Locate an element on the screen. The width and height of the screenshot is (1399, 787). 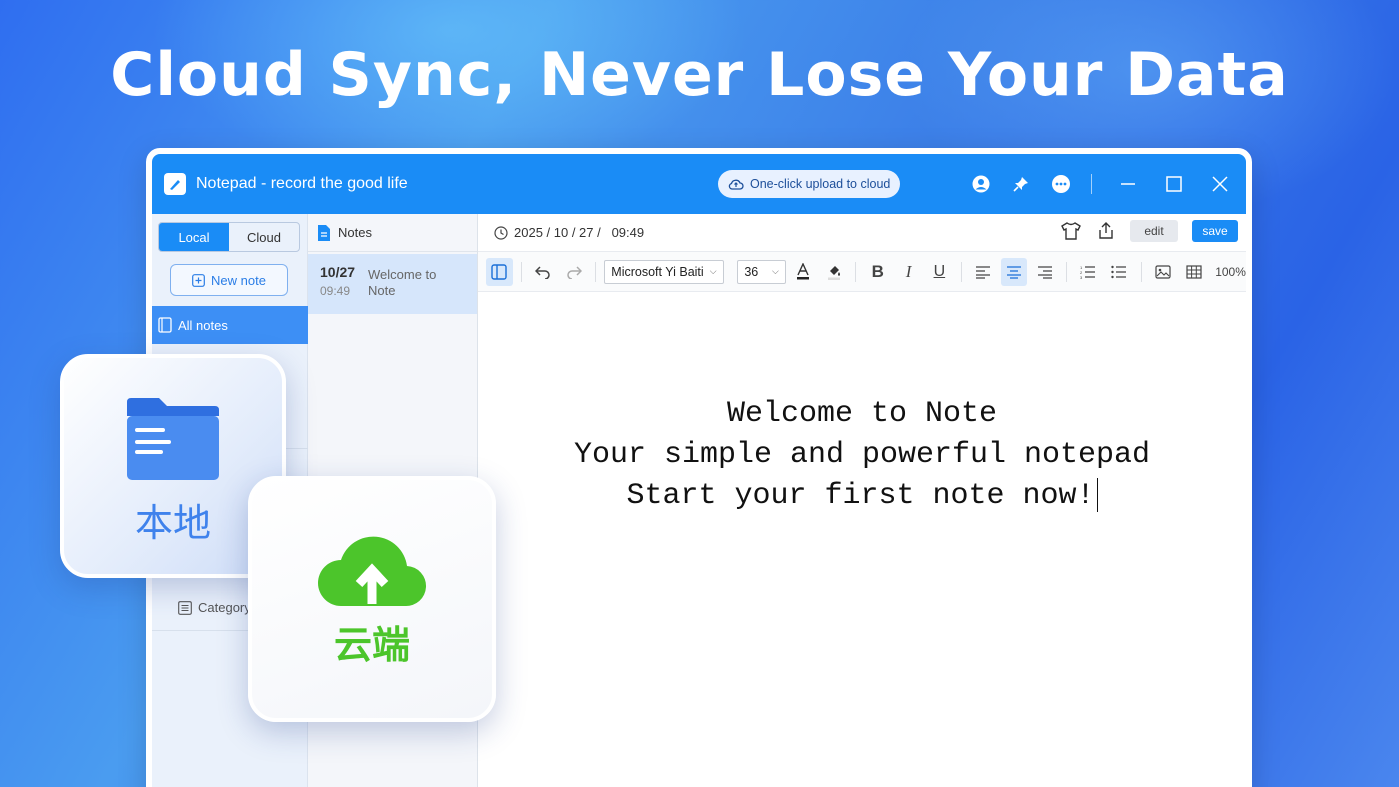
editor-header: 2025 / 10 / 27 / 09:49 edit save is located at coordinates (862, 233).